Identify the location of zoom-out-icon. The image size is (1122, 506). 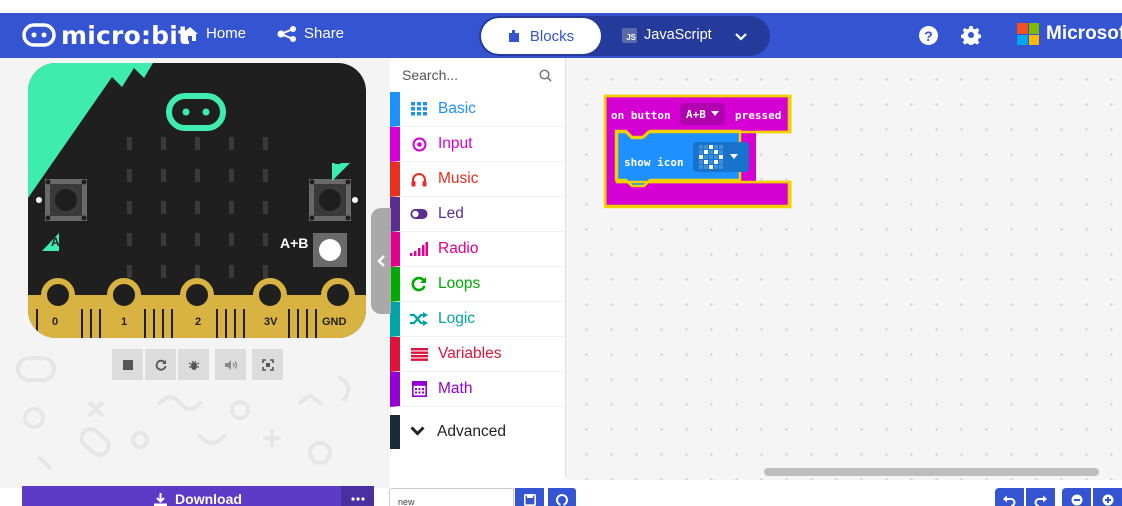
(1076, 500).